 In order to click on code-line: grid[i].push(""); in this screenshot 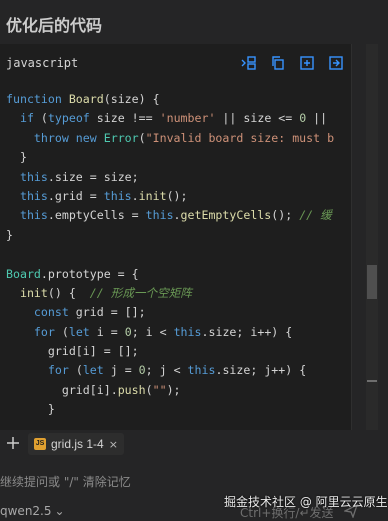, I will do `click(178, 390)`.